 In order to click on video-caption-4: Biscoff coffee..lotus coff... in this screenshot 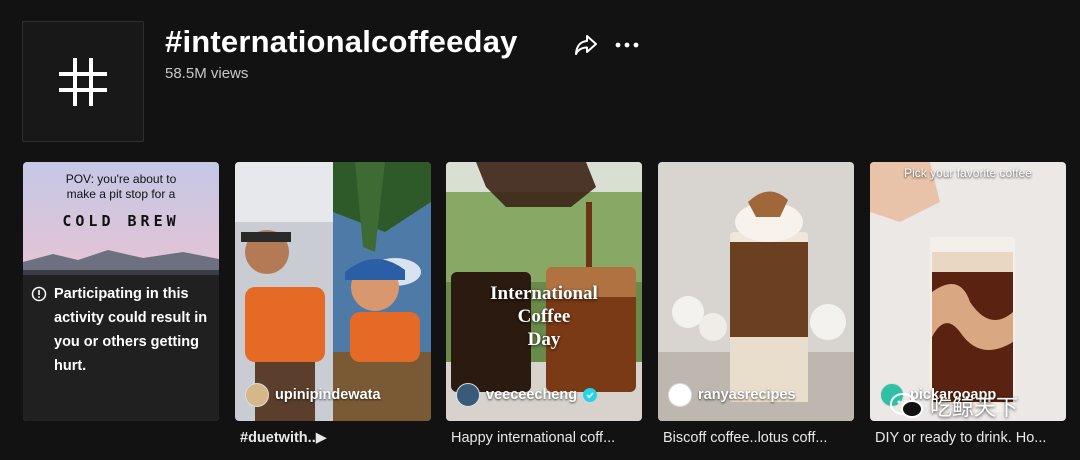, I will do `click(761, 438)`.